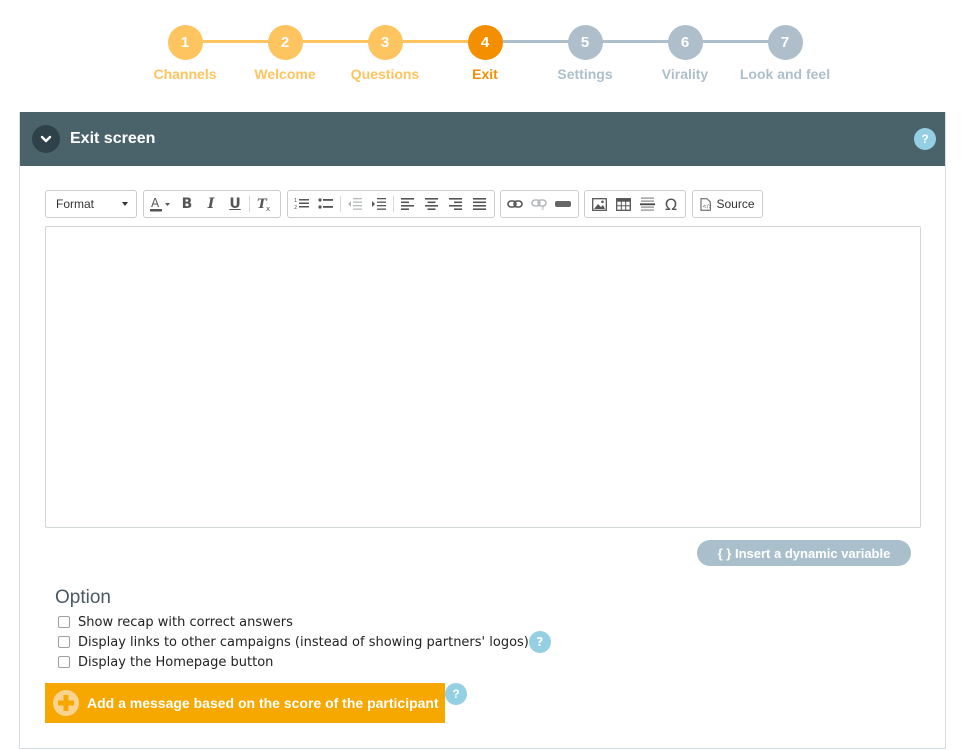  What do you see at coordinates (295, 201) in the screenshot?
I see `svg-text: 1` at bounding box center [295, 201].